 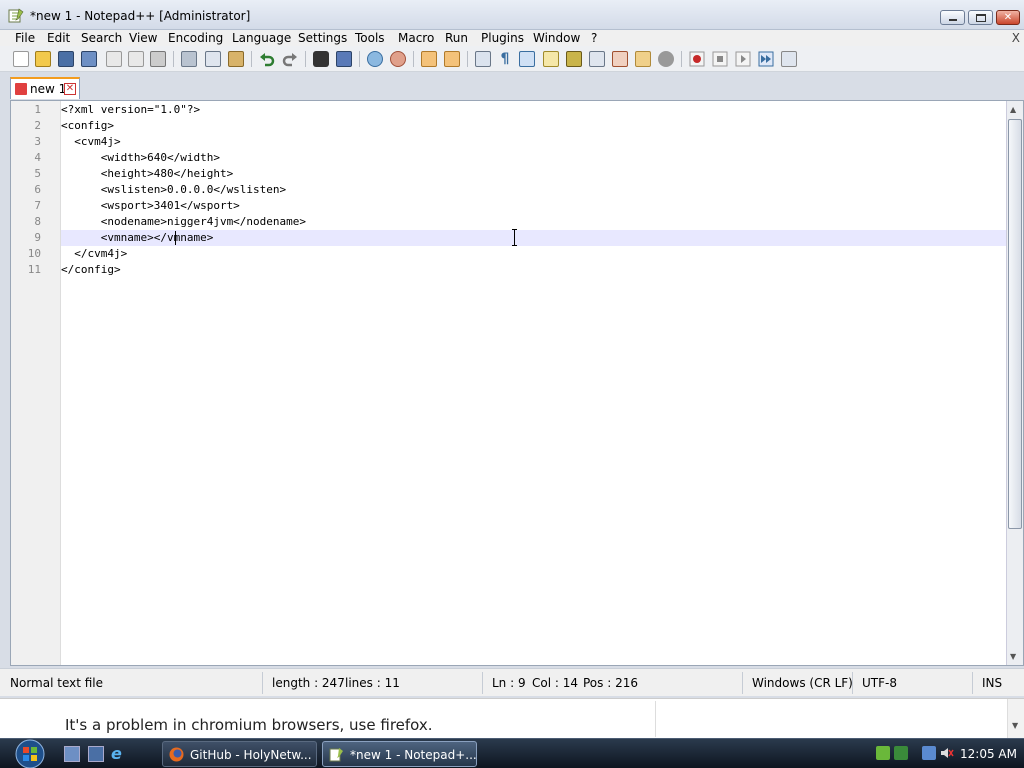 What do you see at coordinates (143, 38) in the screenshot?
I see `menu-view: View` at bounding box center [143, 38].